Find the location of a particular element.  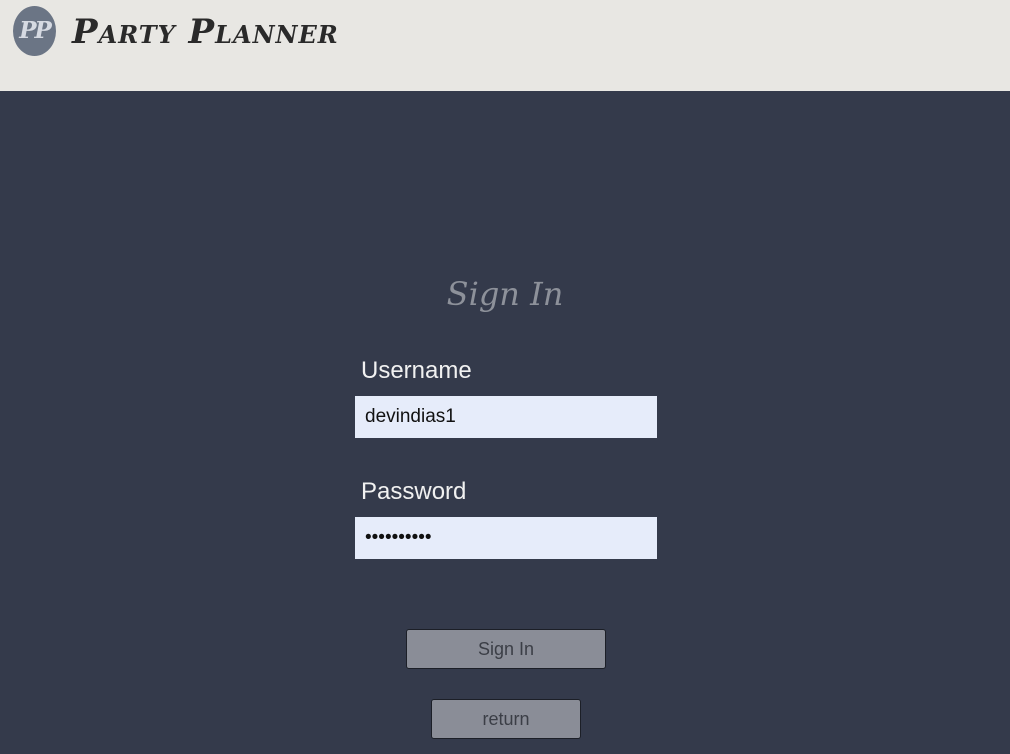

username-label: Username is located at coordinates (416, 370).